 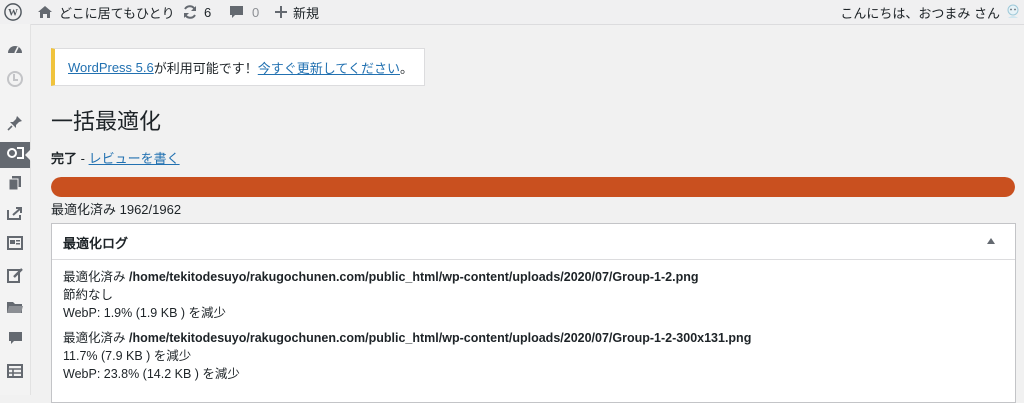 I want to click on comments-count: 0, so click(x=256, y=12).